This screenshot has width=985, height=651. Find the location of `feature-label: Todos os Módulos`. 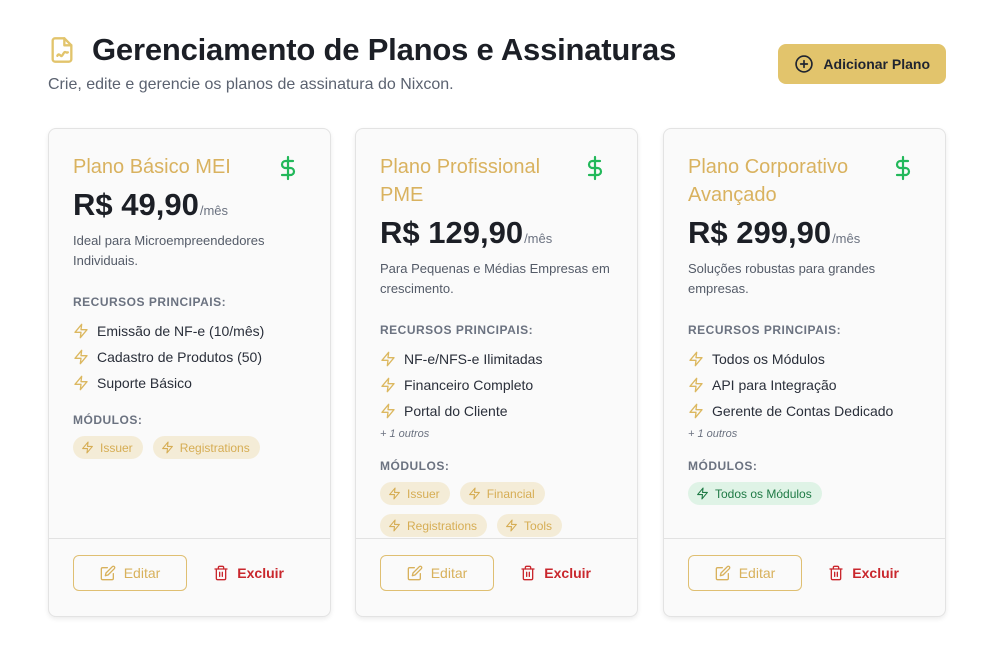

feature-label: Todos os Módulos is located at coordinates (768, 359).